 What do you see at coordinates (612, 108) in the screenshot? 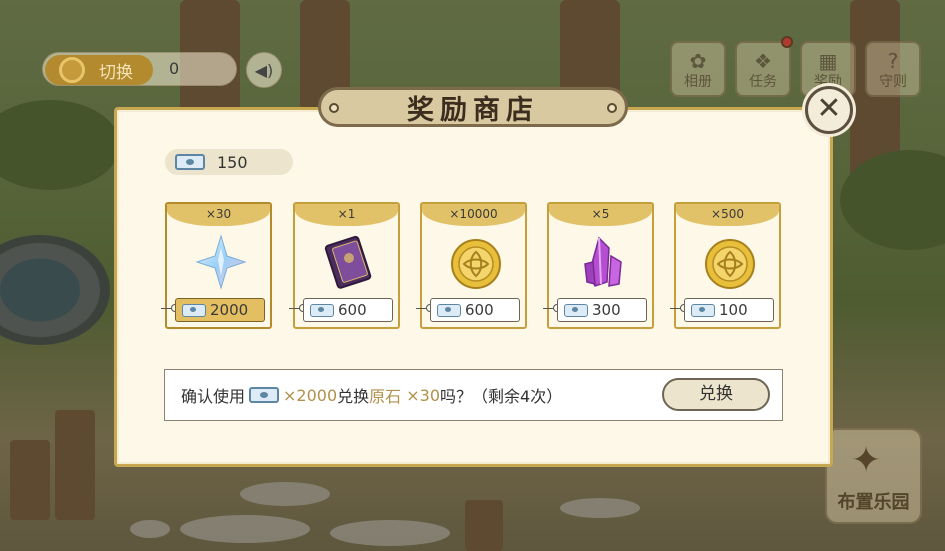
I see `title-knob-right` at bounding box center [612, 108].